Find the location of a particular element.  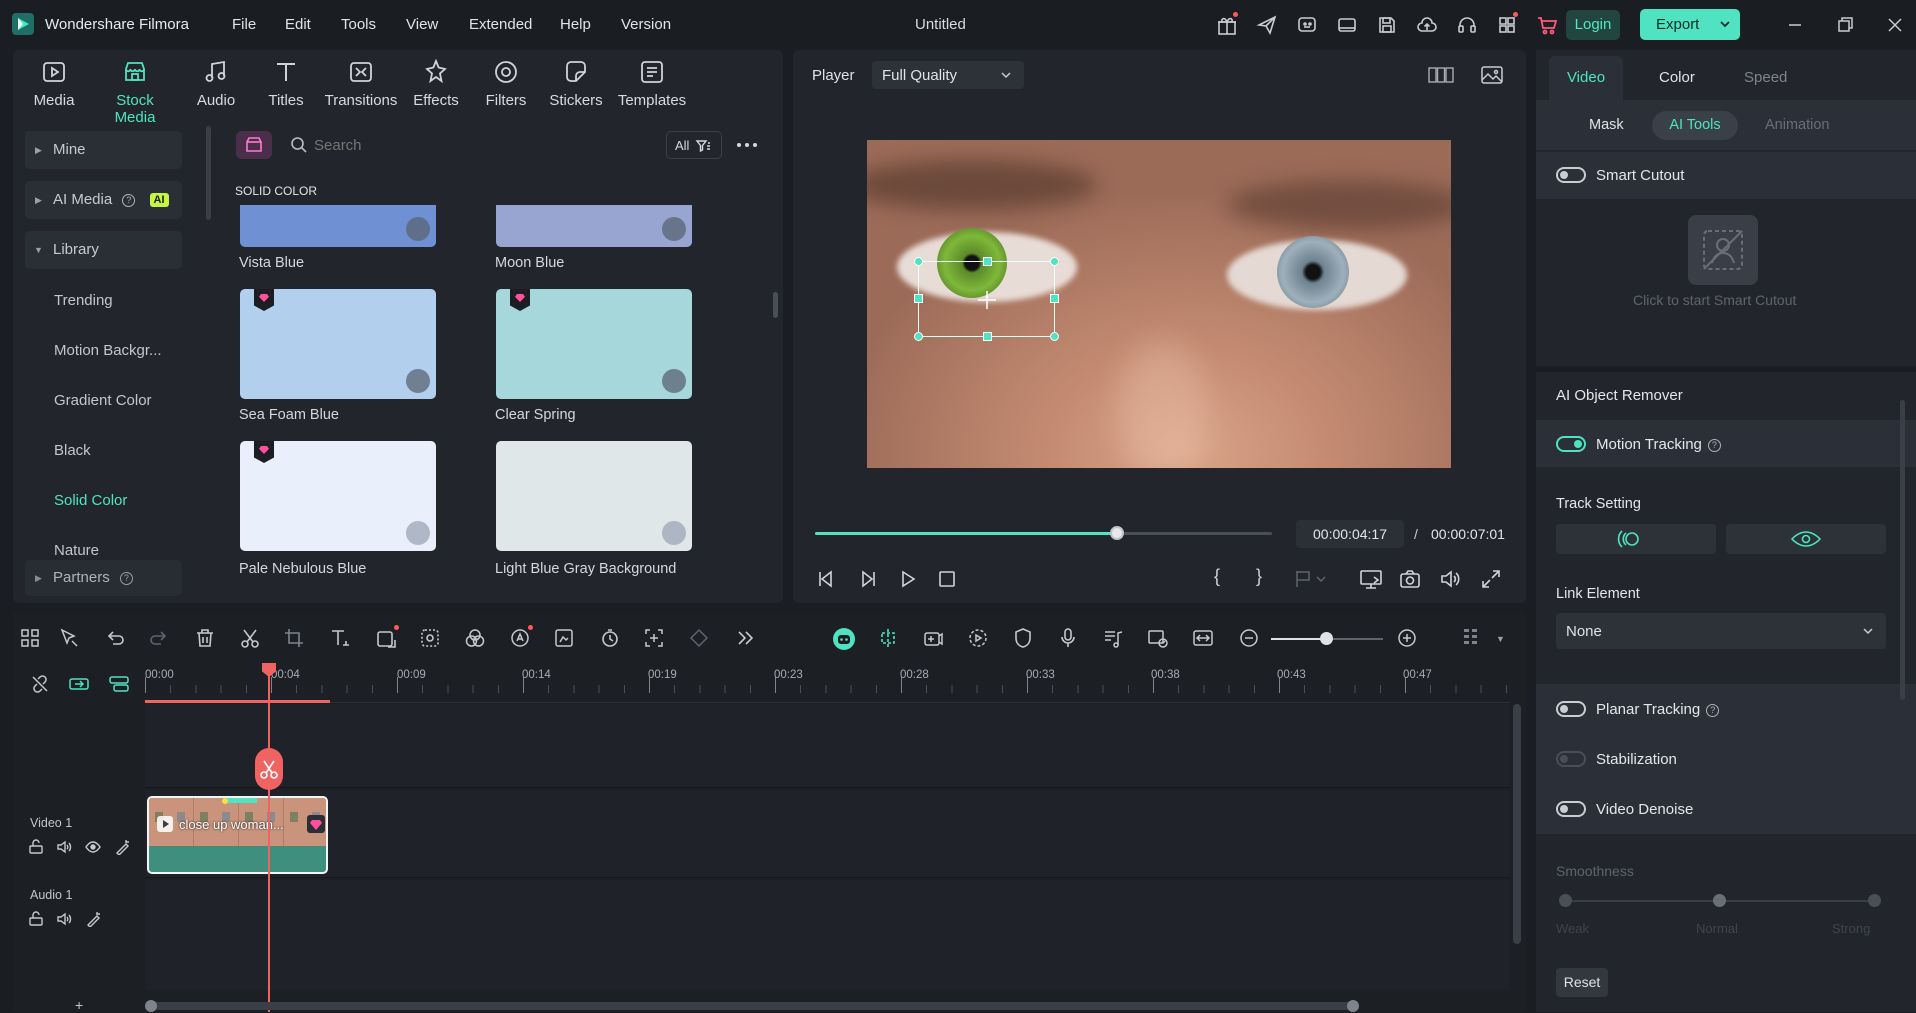

planar-tracking-toggle is located at coordinates (1571, 709).